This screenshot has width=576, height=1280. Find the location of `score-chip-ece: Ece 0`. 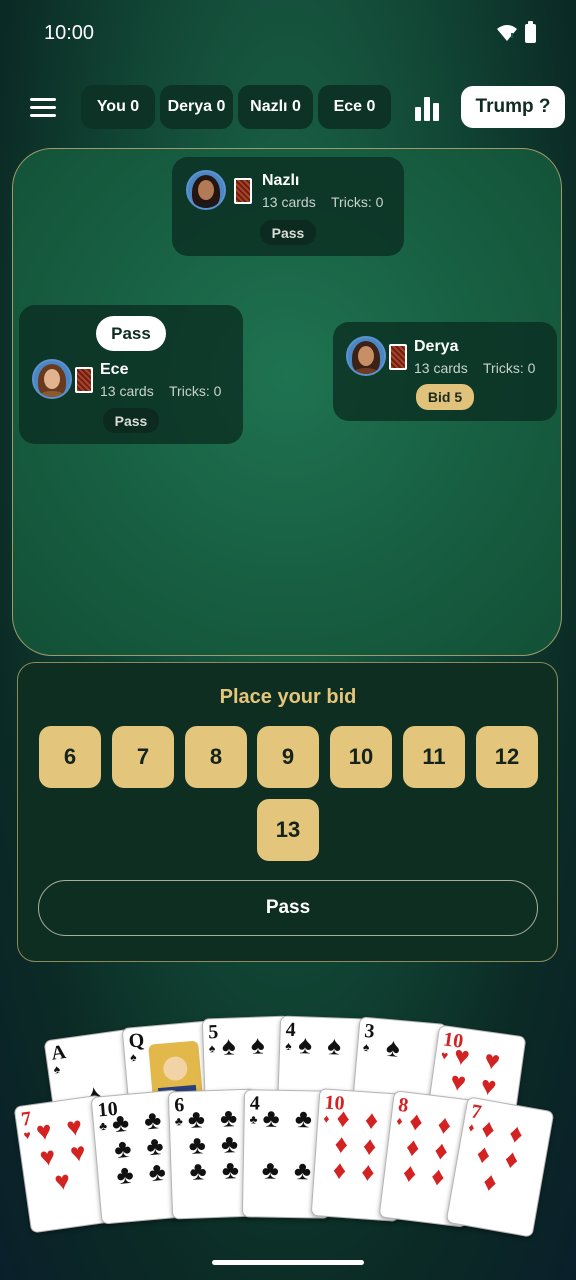

score-chip-ece: Ece 0 is located at coordinates (354, 107).